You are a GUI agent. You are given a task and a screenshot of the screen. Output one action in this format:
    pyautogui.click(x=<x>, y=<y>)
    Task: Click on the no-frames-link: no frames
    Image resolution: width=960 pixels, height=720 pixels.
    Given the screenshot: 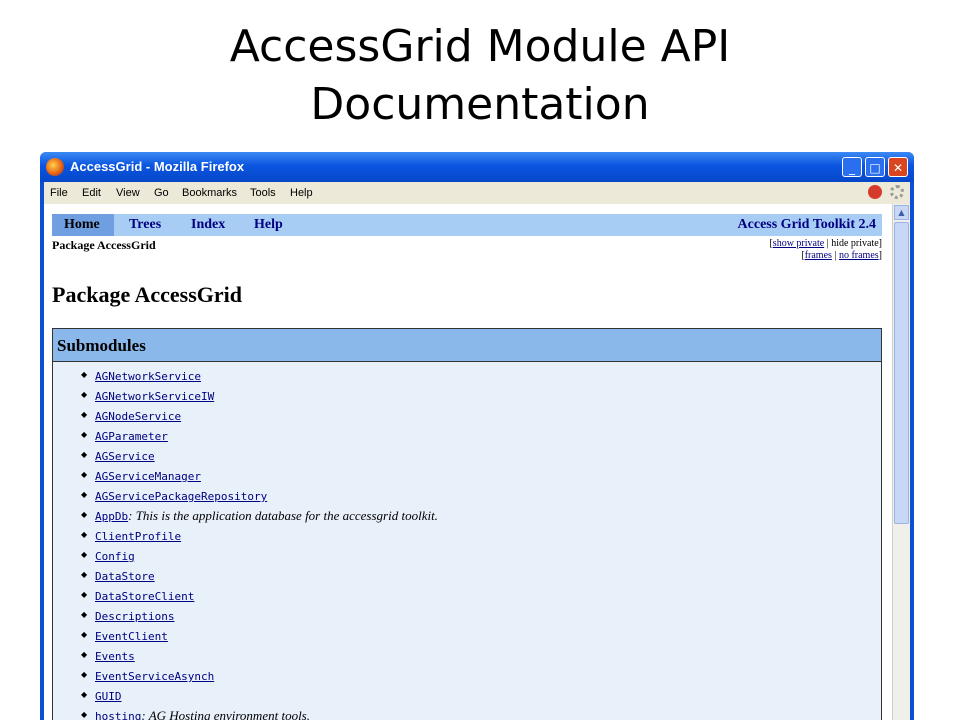 What is the action you would take?
    pyautogui.click(x=859, y=255)
    